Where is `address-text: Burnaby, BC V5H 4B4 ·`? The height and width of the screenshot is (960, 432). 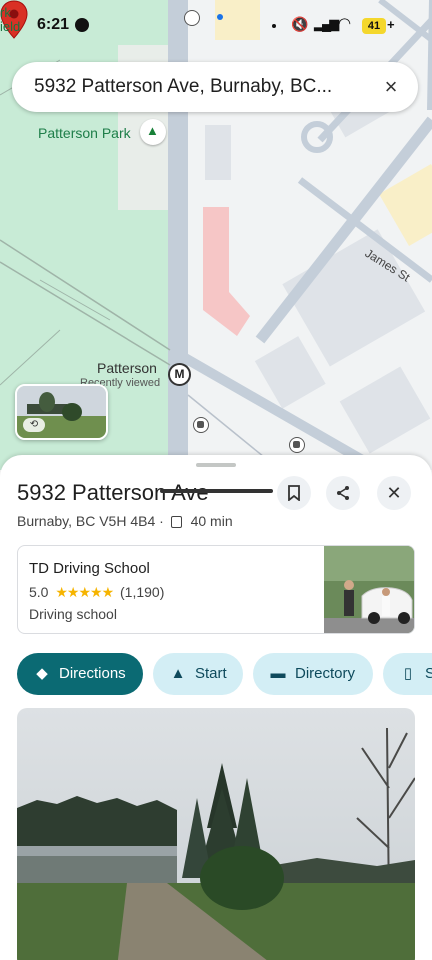 address-text: Burnaby, BC V5H 4B4 · is located at coordinates (90, 521).